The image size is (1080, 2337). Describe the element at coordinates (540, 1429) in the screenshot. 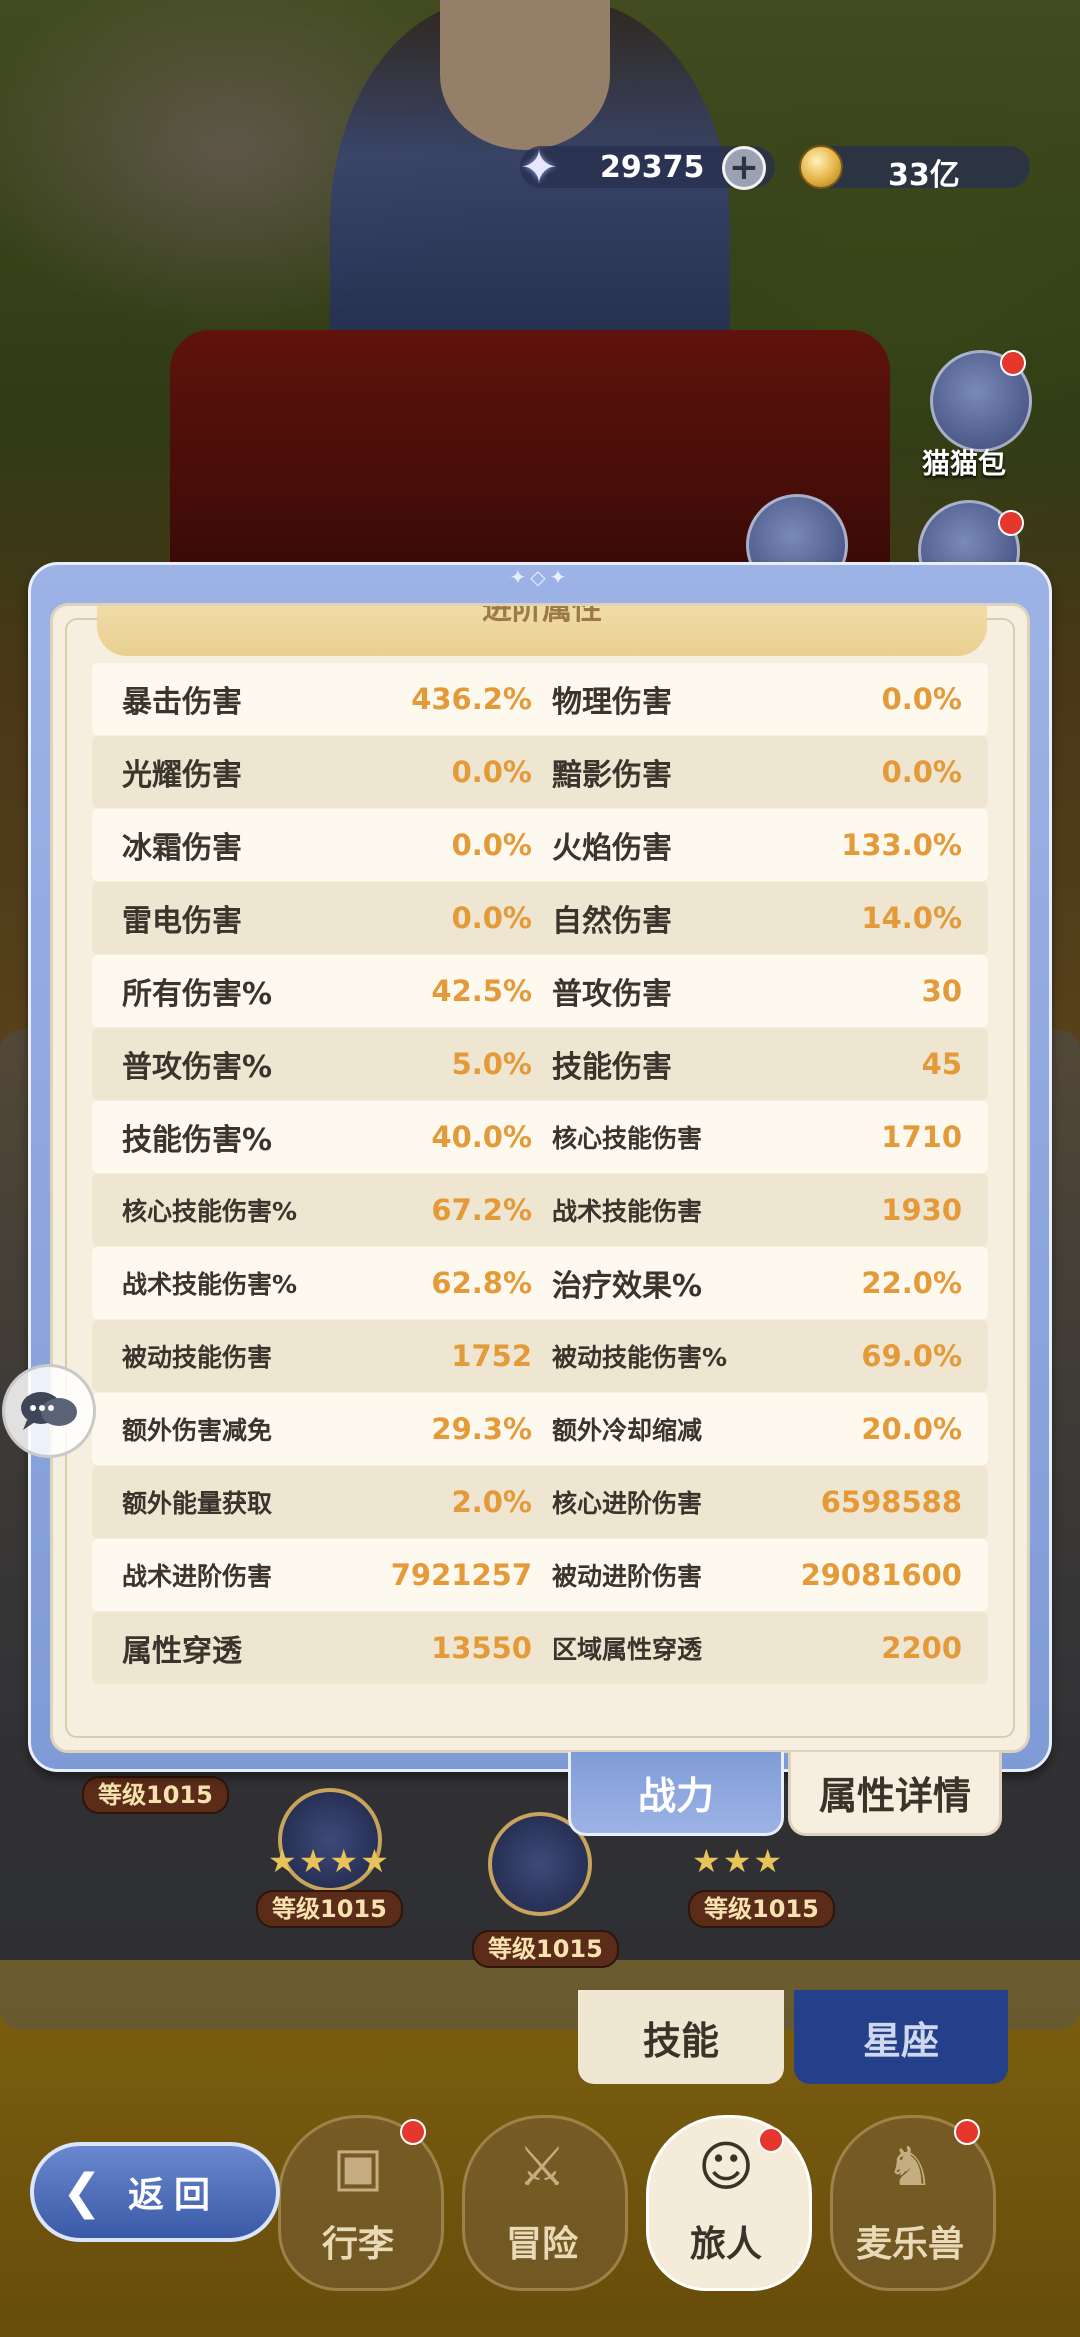

I see `stat-row: 额外伤害减免 29.3% 额外冷却缩减 20.0%` at that location.